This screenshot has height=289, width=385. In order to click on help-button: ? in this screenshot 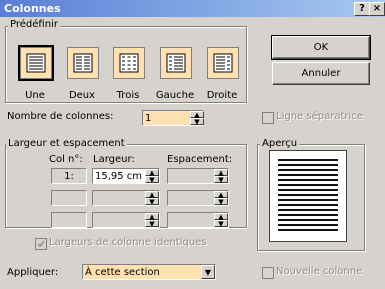, I will do `click(362, 9)`.